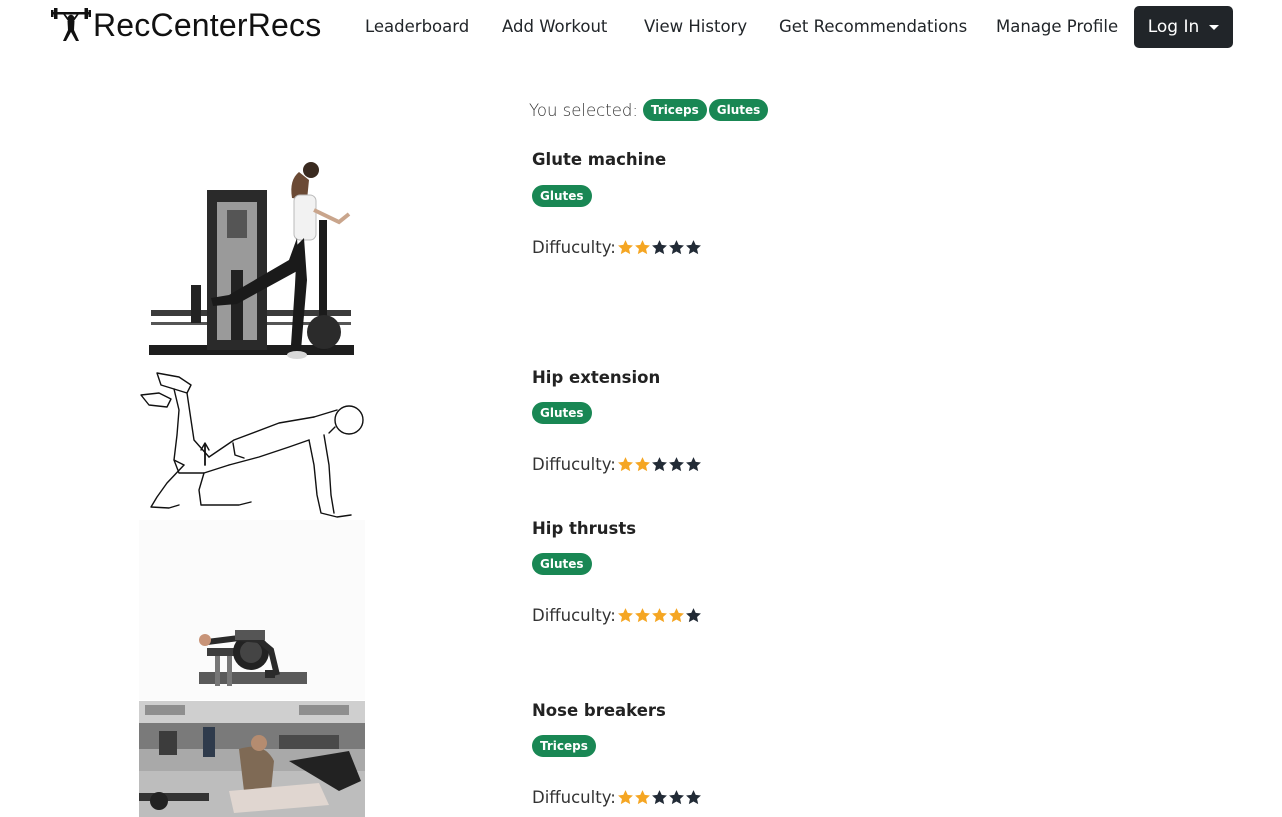 This screenshot has height=817, width=1282. Describe the element at coordinates (1214, 27) in the screenshot. I see `caret-down-icon` at that location.